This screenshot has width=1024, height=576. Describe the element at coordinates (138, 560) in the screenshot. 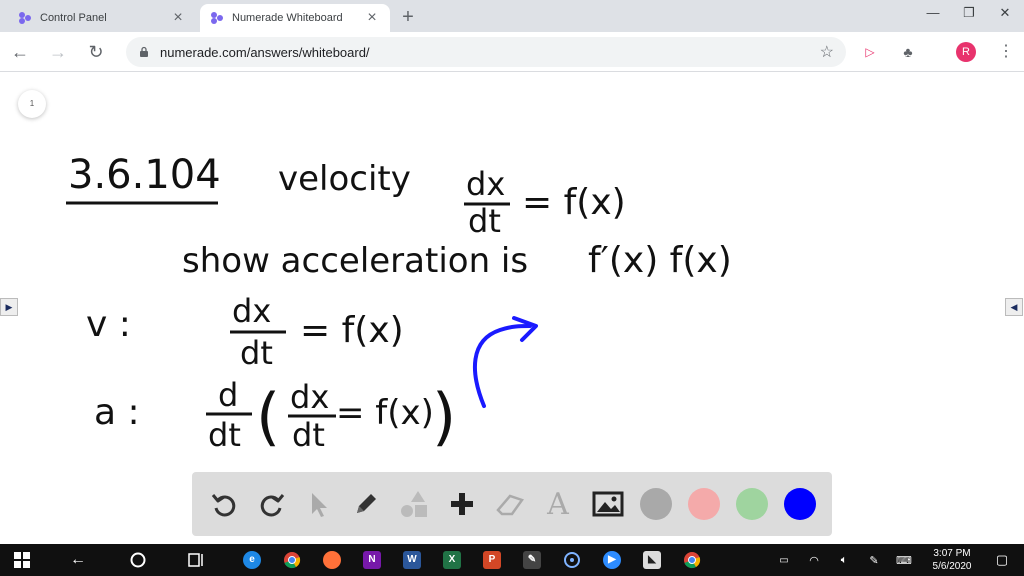

I see `search-circle-icon` at that location.